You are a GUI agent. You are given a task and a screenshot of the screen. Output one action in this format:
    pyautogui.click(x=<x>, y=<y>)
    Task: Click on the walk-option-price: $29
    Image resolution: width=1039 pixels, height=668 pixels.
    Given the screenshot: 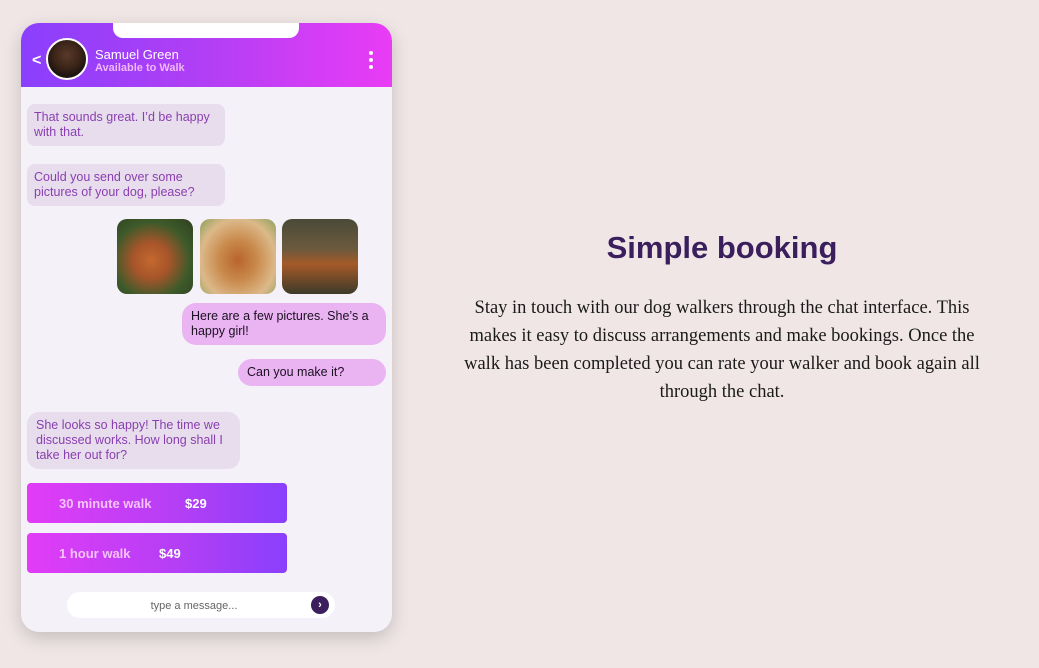 What is the action you would take?
    pyautogui.click(x=196, y=503)
    